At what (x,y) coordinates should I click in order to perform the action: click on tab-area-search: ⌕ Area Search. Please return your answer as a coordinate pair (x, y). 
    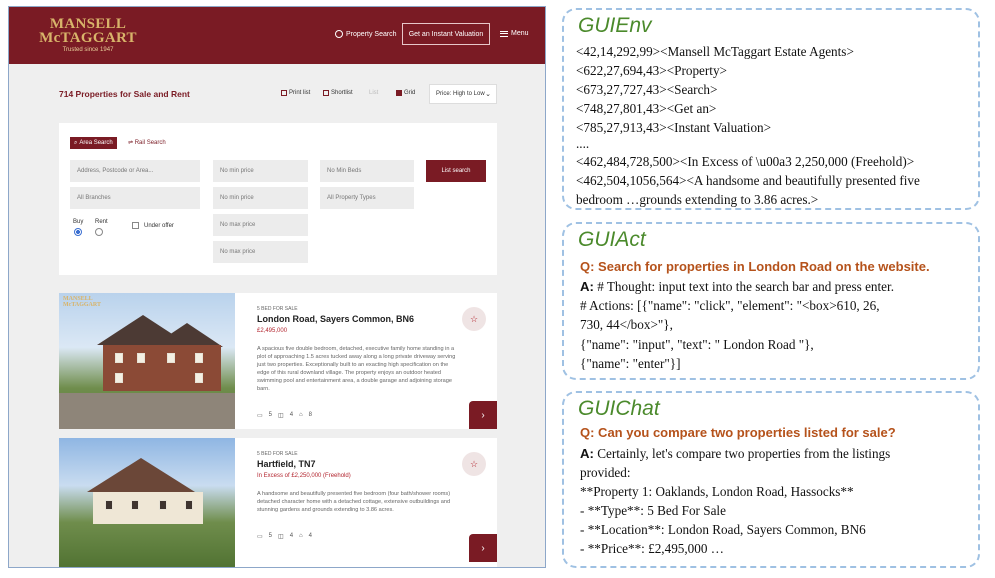
    Looking at the image, I should click on (93, 143).